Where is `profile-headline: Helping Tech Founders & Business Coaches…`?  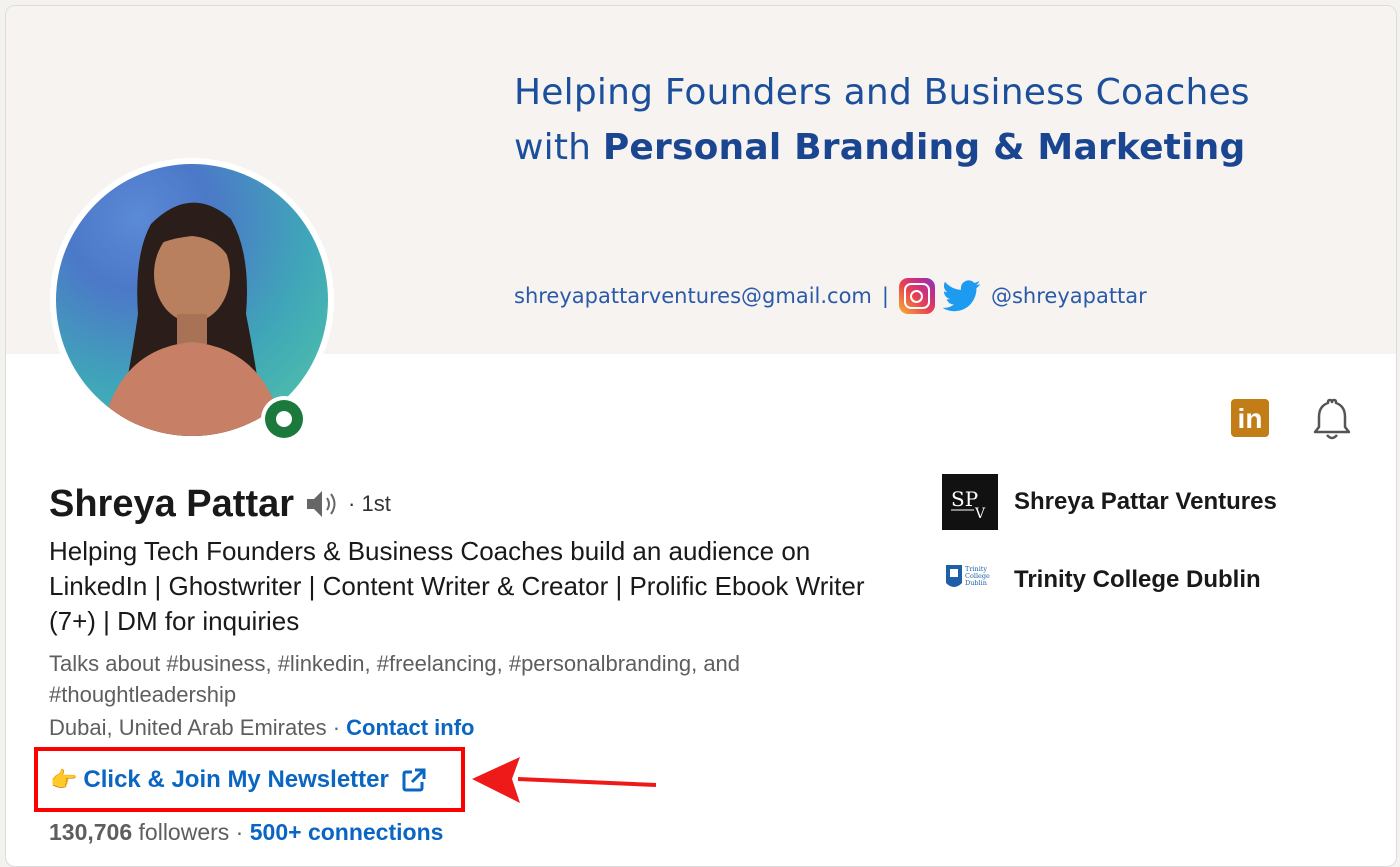
profile-headline: Helping Tech Founders & Business Coaches… is located at coordinates (457, 586).